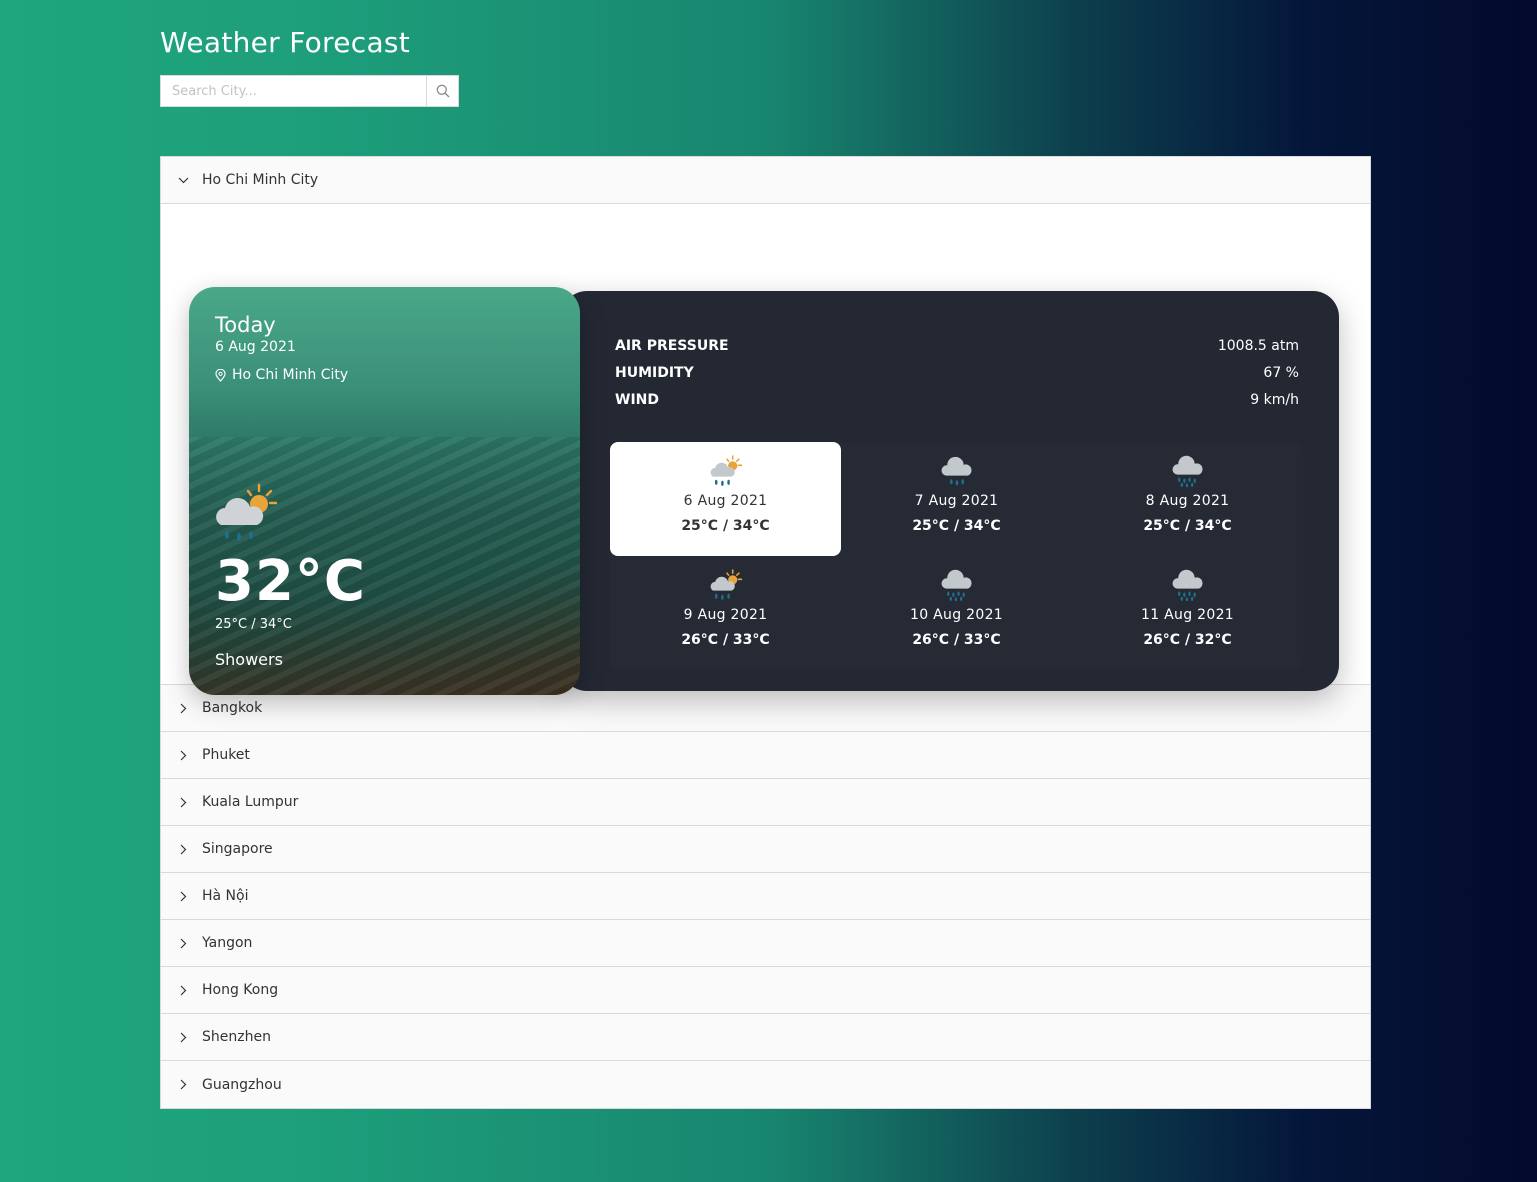 The height and width of the screenshot is (1182, 1537). I want to click on accordion-item: Guangzhou, so click(765, 1084).